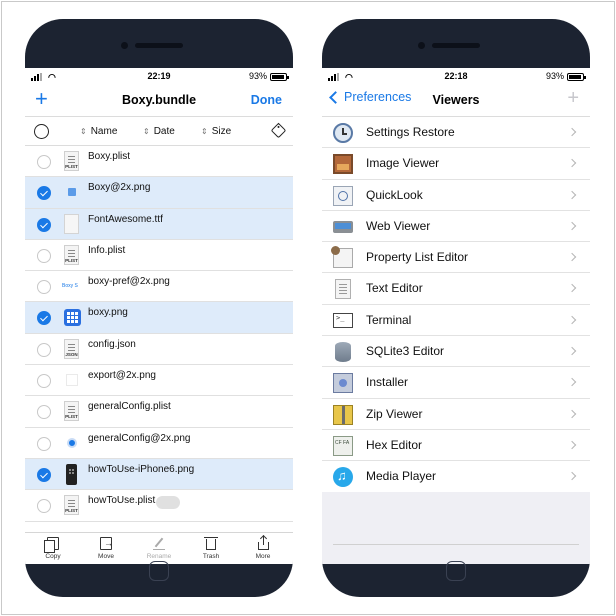  I want to click on quicklook-icon, so click(343, 195).